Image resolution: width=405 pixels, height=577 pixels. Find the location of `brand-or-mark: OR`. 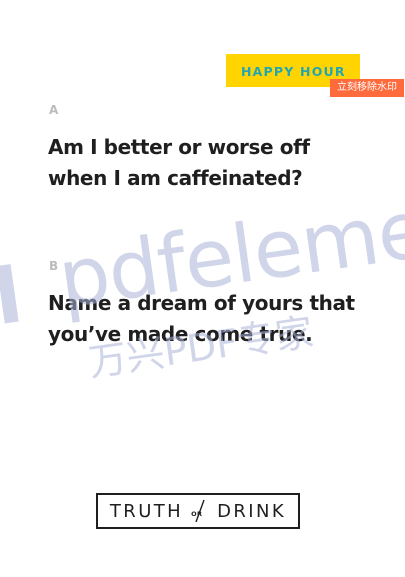

brand-or-mark: OR is located at coordinates (200, 511).